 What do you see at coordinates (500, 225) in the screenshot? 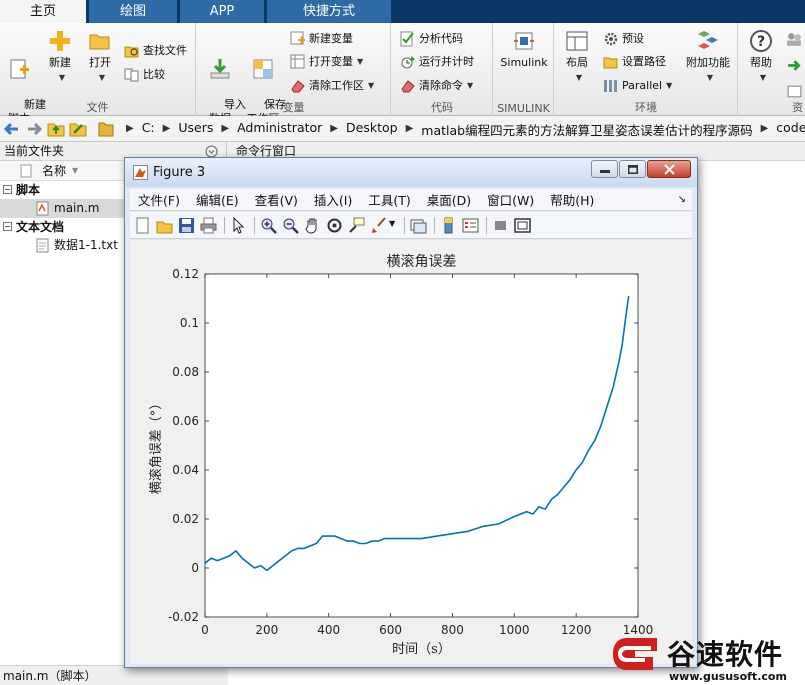
I see `hide-plot-tools-icon` at bounding box center [500, 225].